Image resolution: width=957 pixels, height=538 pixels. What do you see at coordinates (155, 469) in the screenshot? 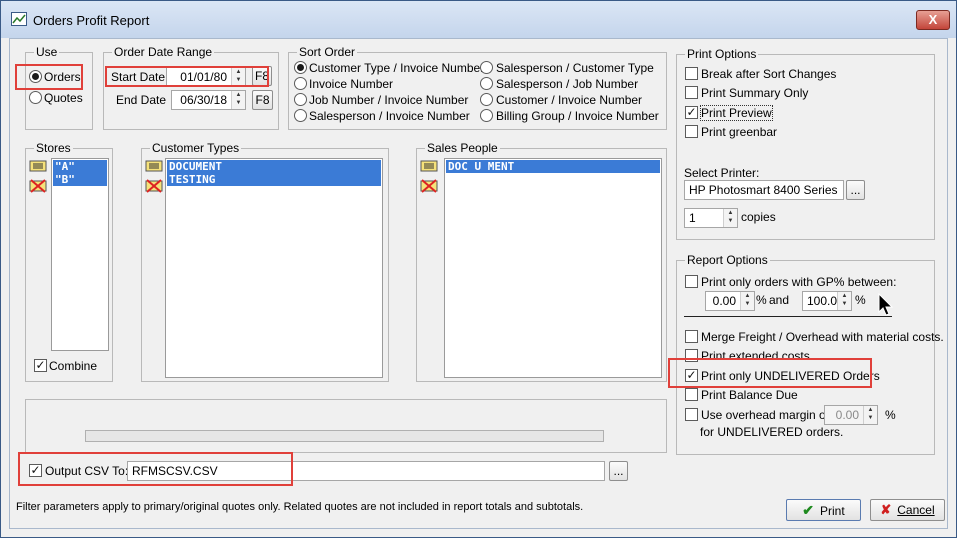
I see `output-csv-highlight` at bounding box center [155, 469].